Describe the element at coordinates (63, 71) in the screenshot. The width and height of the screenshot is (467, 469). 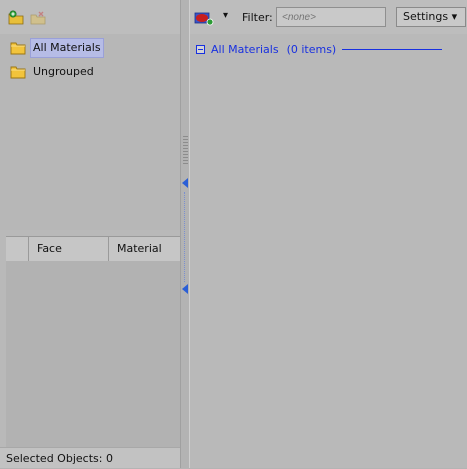
I see `tree-item-label: Ungrouped` at that location.